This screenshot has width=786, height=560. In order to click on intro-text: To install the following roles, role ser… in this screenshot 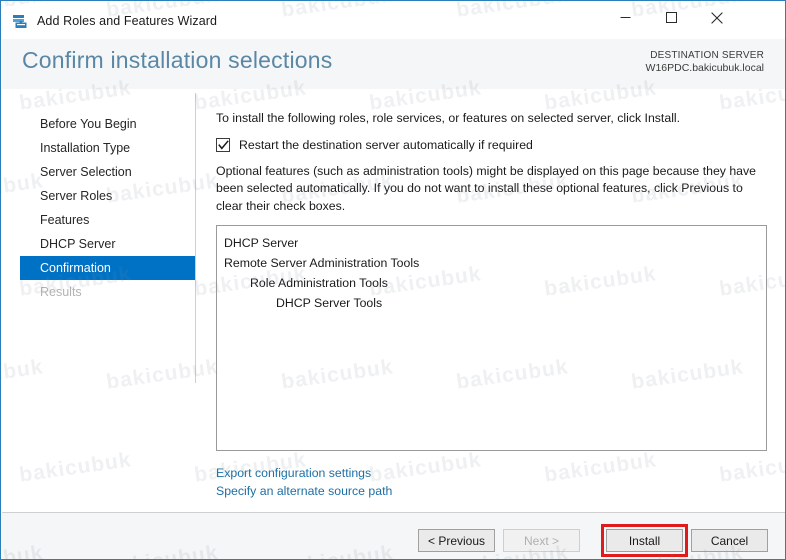, I will do `click(448, 118)`.